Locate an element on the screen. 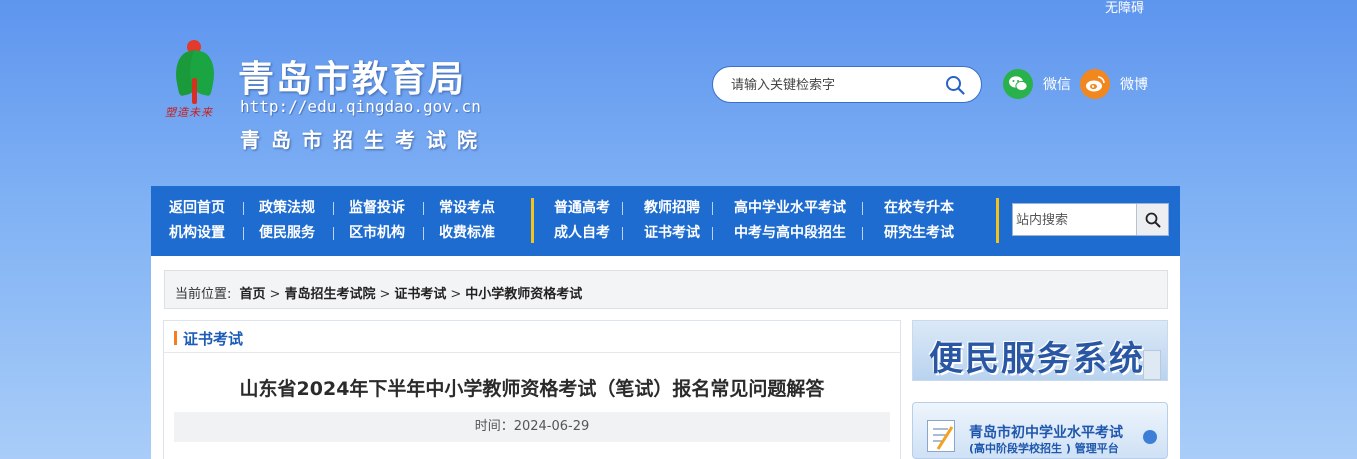 This screenshot has width=1357, height=459. site-subtitle: 青岛市招生考试院 is located at coordinates (364, 140).